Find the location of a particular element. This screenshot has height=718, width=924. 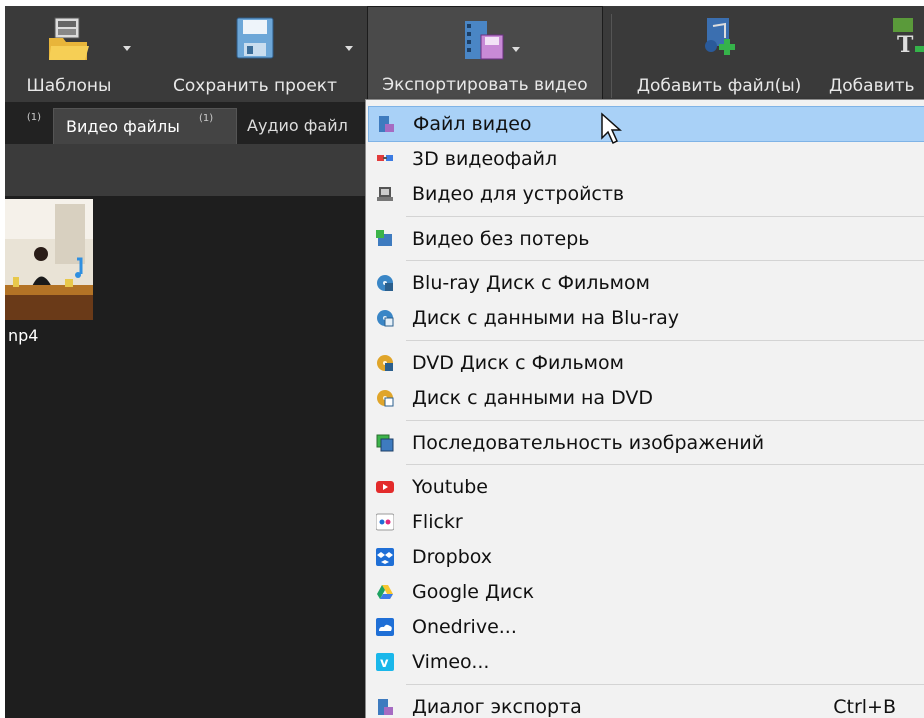

image-sequence-icon is located at coordinates (385, 443).